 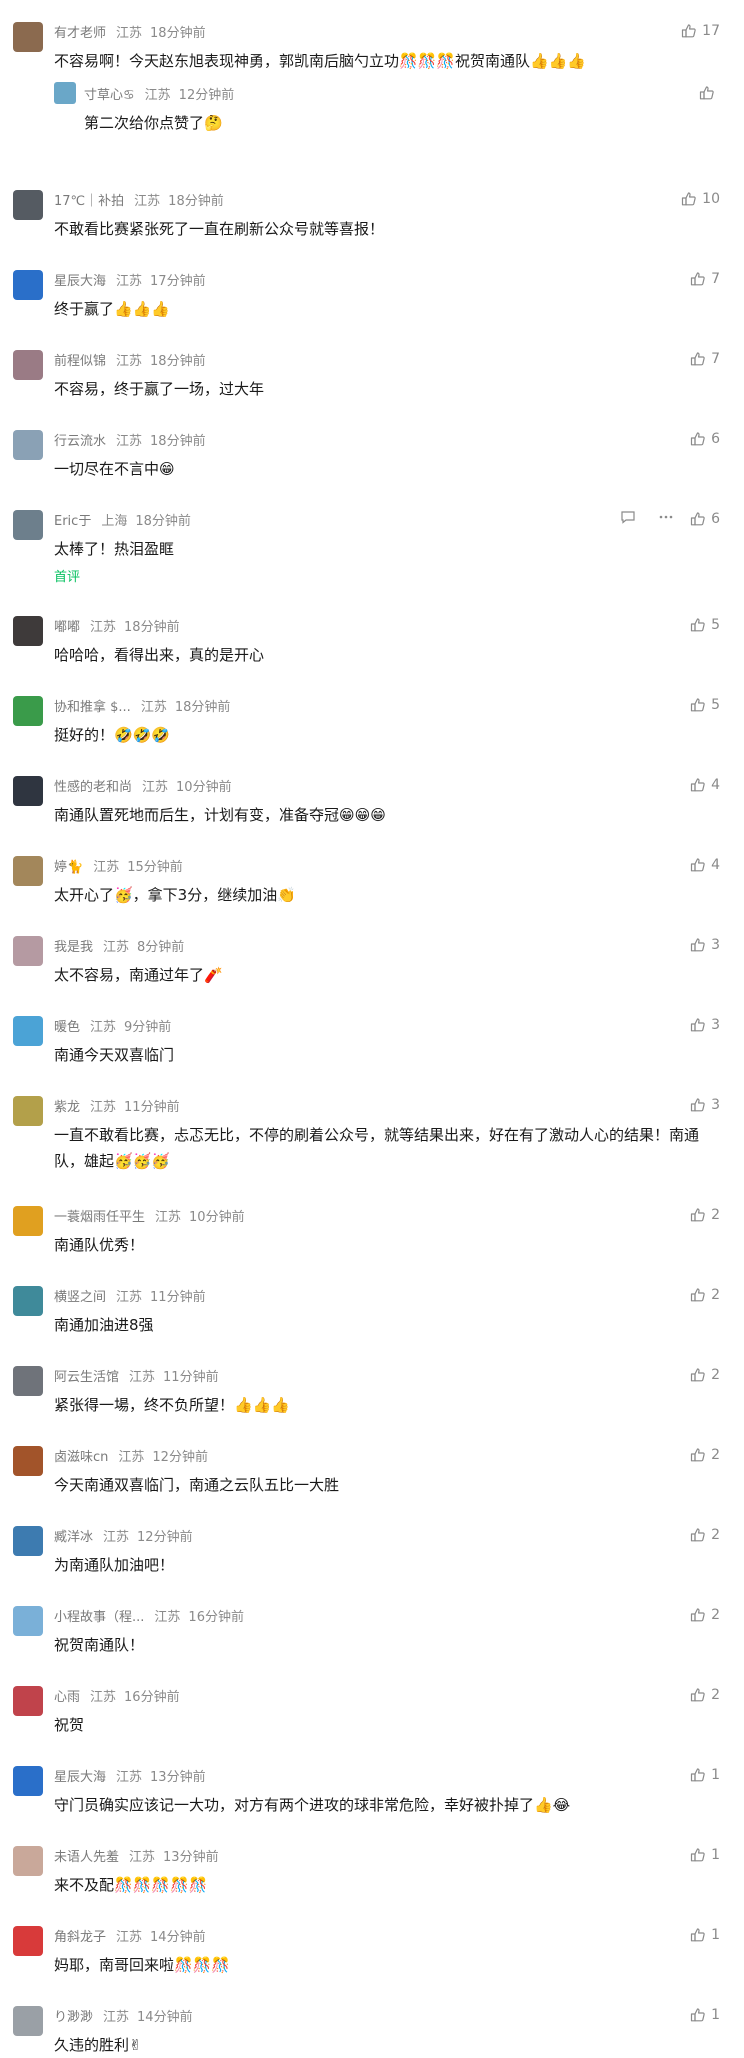 What do you see at coordinates (152, 1697) in the screenshot?
I see `timestamp: 16分钟前` at bounding box center [152, 1697].